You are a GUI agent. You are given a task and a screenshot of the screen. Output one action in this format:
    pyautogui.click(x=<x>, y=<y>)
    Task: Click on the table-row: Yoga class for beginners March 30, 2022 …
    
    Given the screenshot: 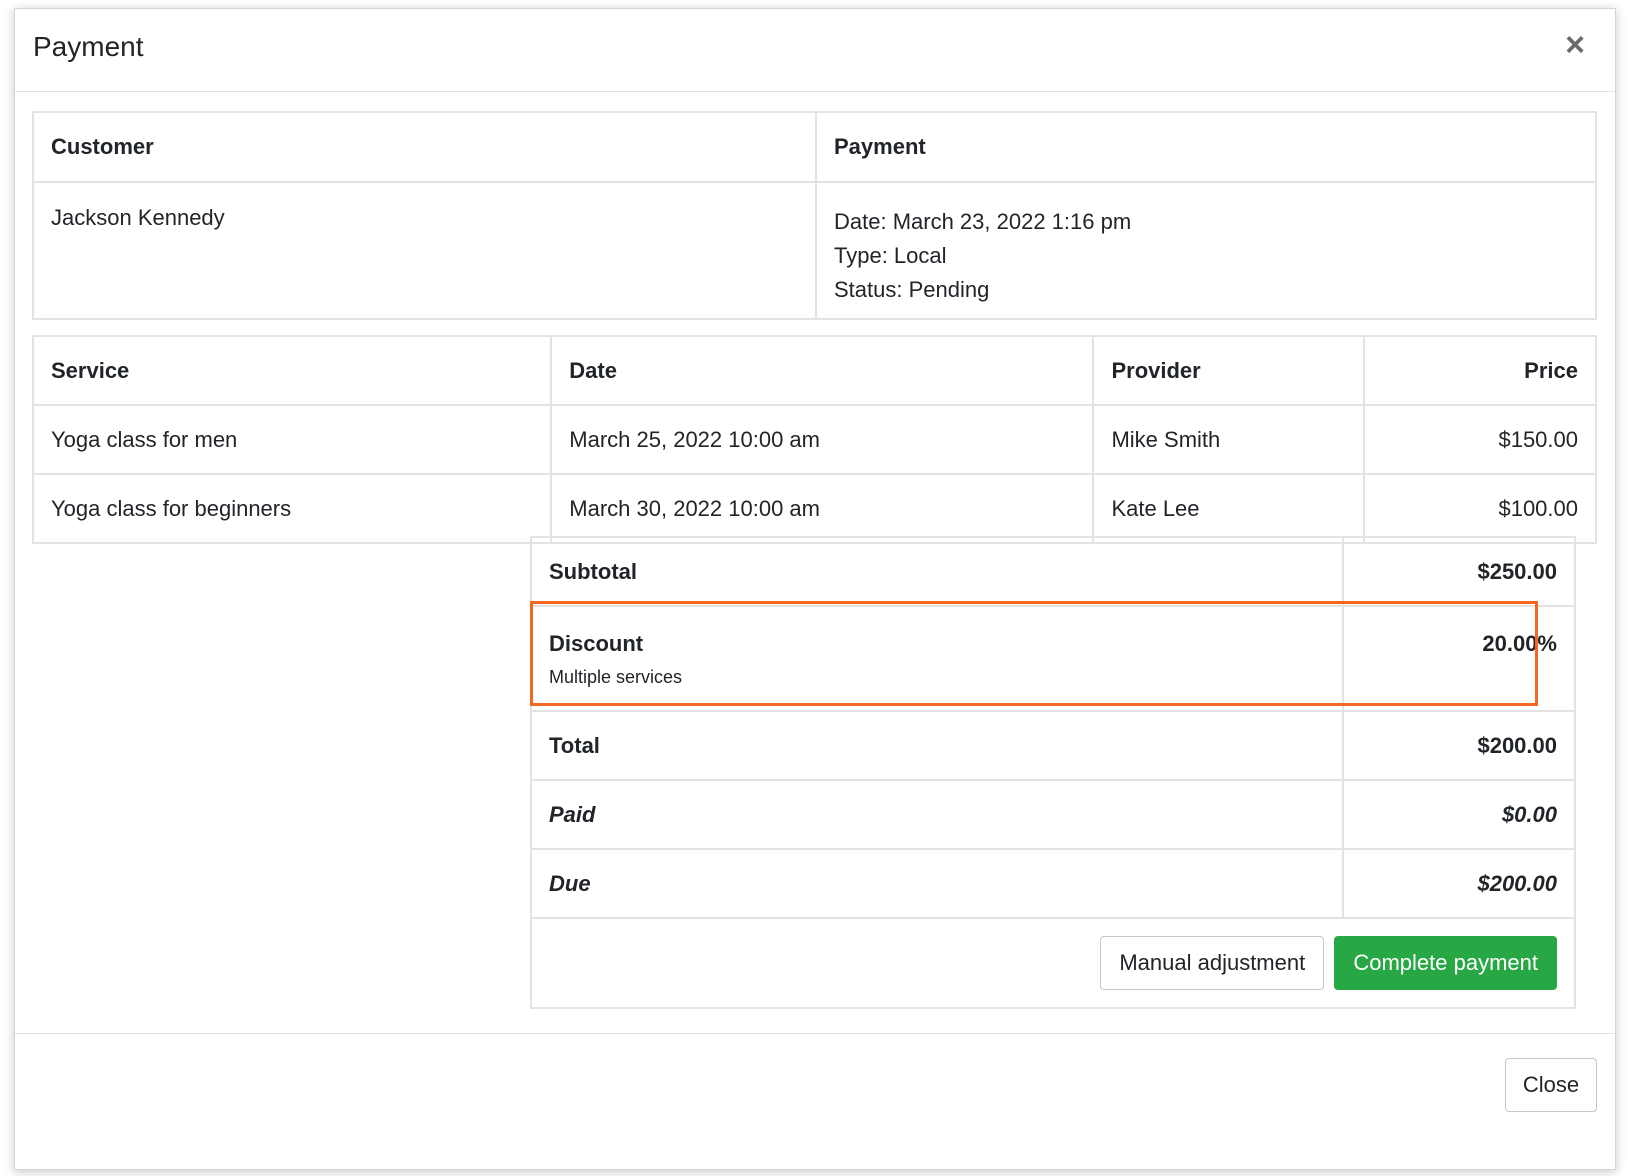 What is the action you would take?
    pyautogui.click(x=814, y=508)
    